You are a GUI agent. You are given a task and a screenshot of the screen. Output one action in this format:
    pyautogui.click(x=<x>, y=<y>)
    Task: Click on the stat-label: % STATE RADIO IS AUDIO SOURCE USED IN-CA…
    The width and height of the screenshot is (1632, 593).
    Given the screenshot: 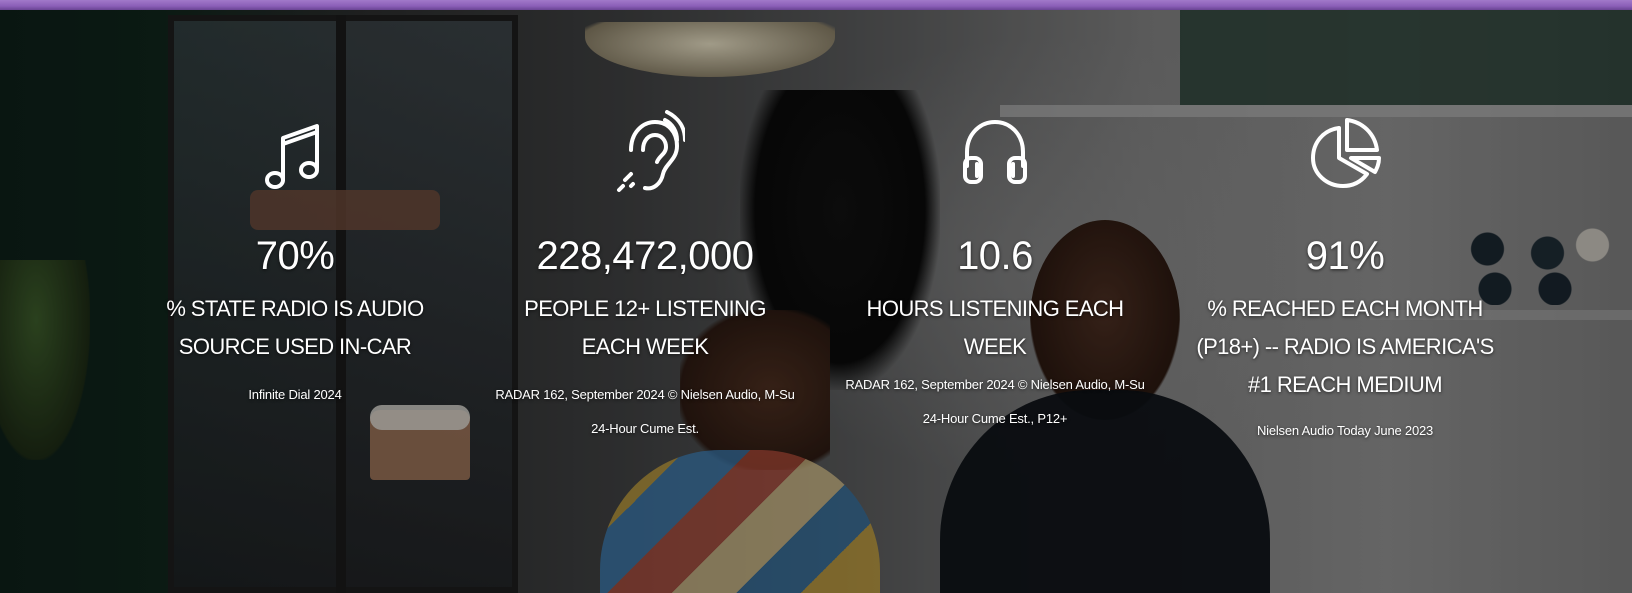 What is the action you would take?
    pyautogui.click(x=295, y=327)
    